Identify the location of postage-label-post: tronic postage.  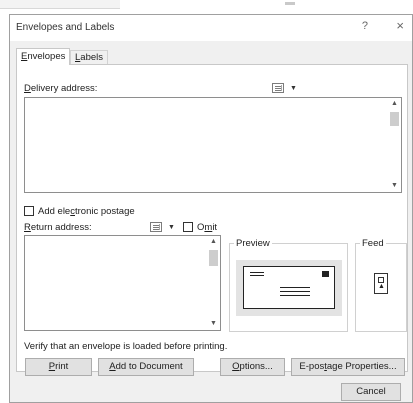
(104, 211).